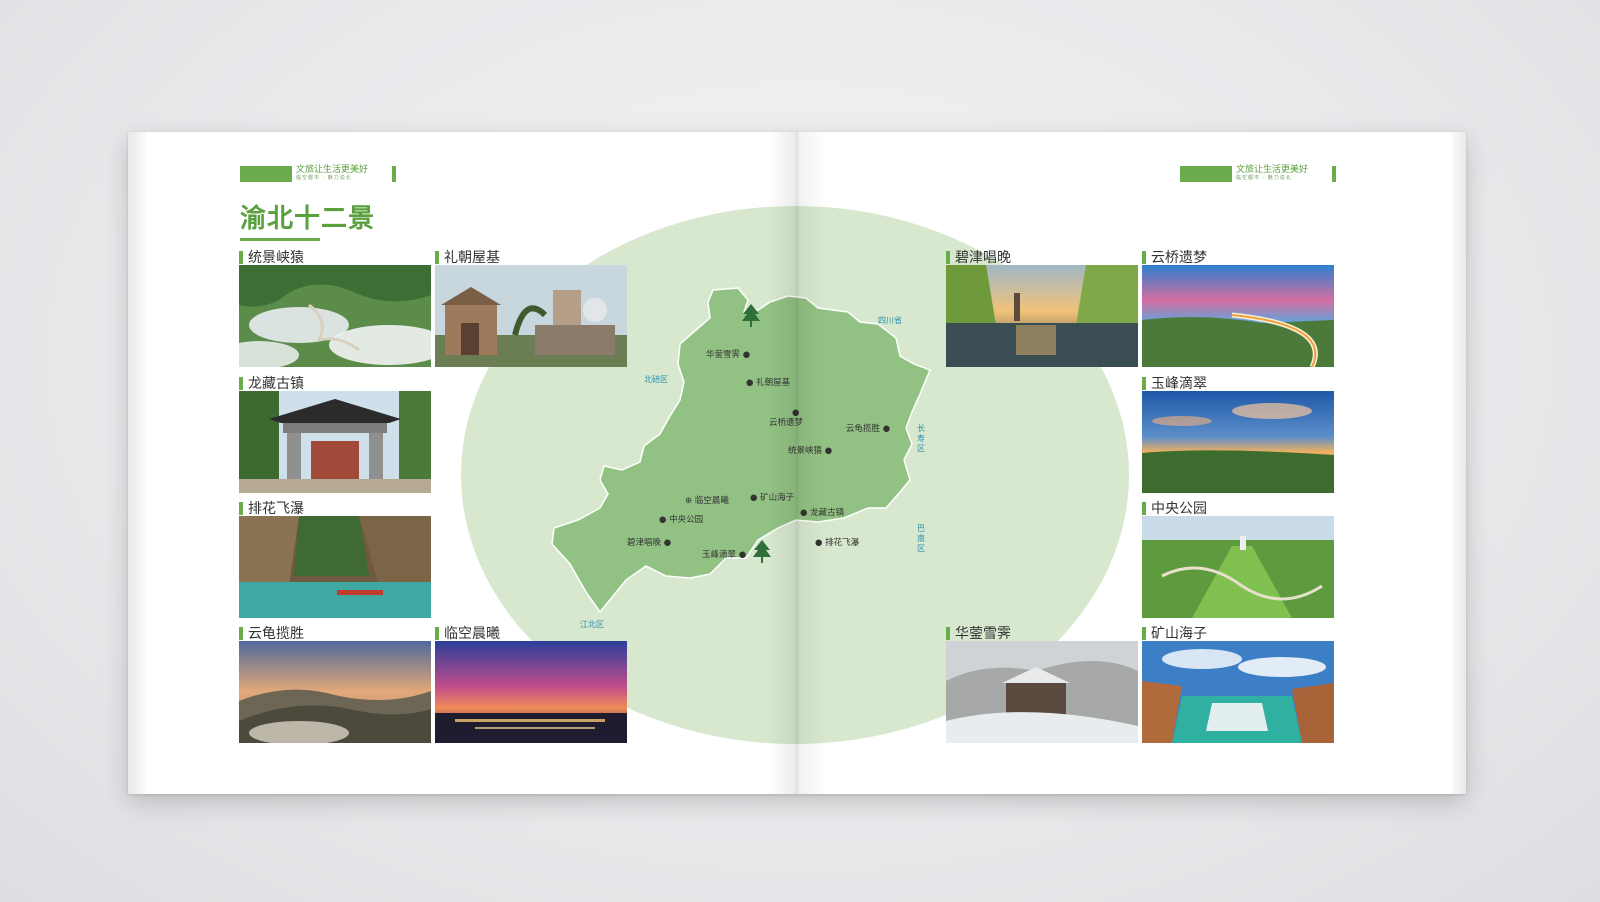 This screenshot has width=1600, height=902. Describe the element at coordinates (649, 543) in the screenshot. I see `map-point: 碧津唱晚 ●` at that location.